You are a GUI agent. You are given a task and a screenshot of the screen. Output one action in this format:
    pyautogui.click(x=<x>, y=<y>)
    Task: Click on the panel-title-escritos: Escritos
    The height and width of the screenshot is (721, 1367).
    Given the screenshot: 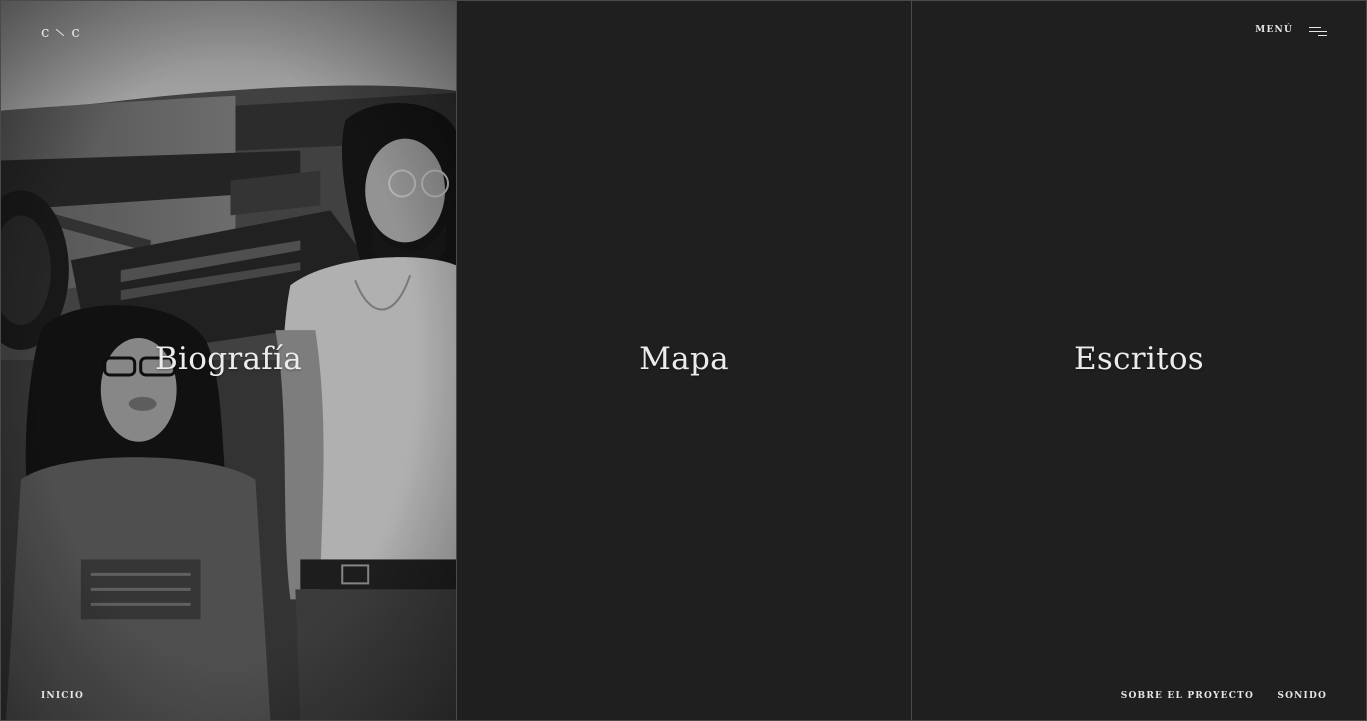 What is the action you would take?
    pyautogui.click(x=1139, y=359)
    